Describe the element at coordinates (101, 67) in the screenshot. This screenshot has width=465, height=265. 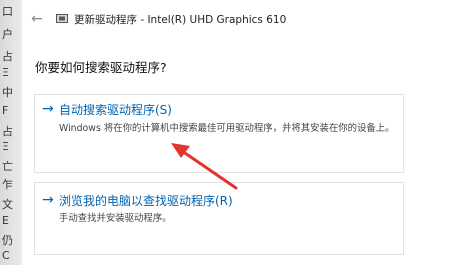
I see `page-heading: 你要如何搜索驱动程序?` at that location.